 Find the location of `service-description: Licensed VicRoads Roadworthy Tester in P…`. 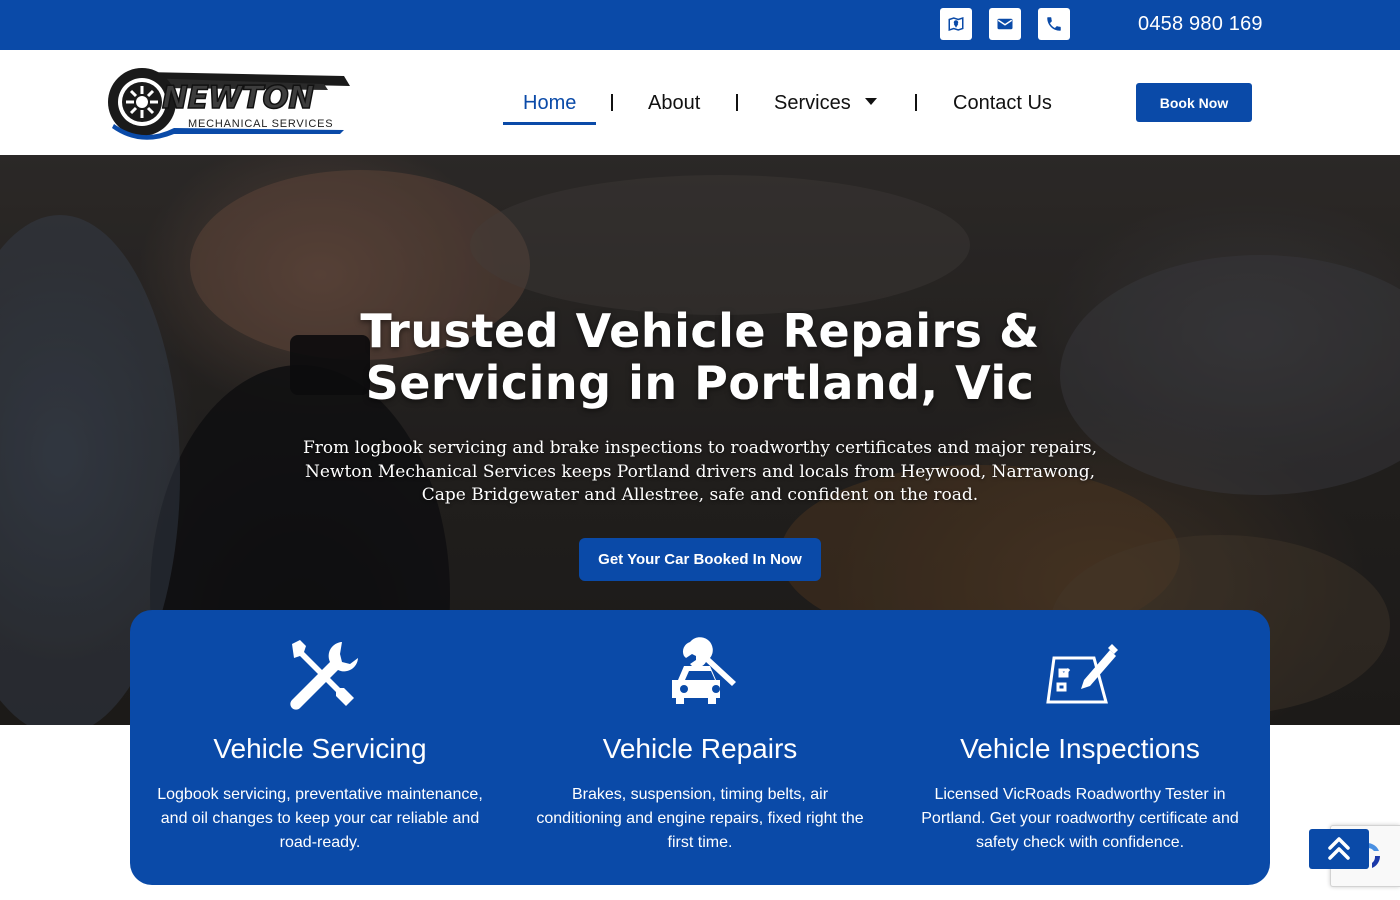

service-description: Licensed VicRoads Roadworthy Tester in P… is located at coordinates (1080, 819).